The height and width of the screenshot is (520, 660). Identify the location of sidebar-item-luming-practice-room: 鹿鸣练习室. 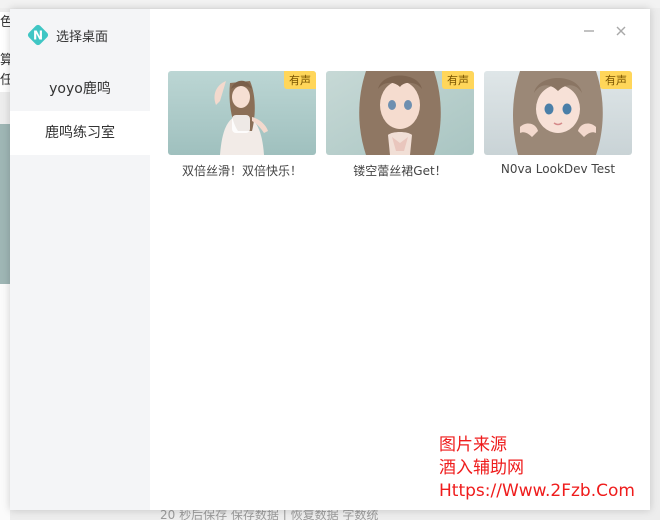
(80, 133).